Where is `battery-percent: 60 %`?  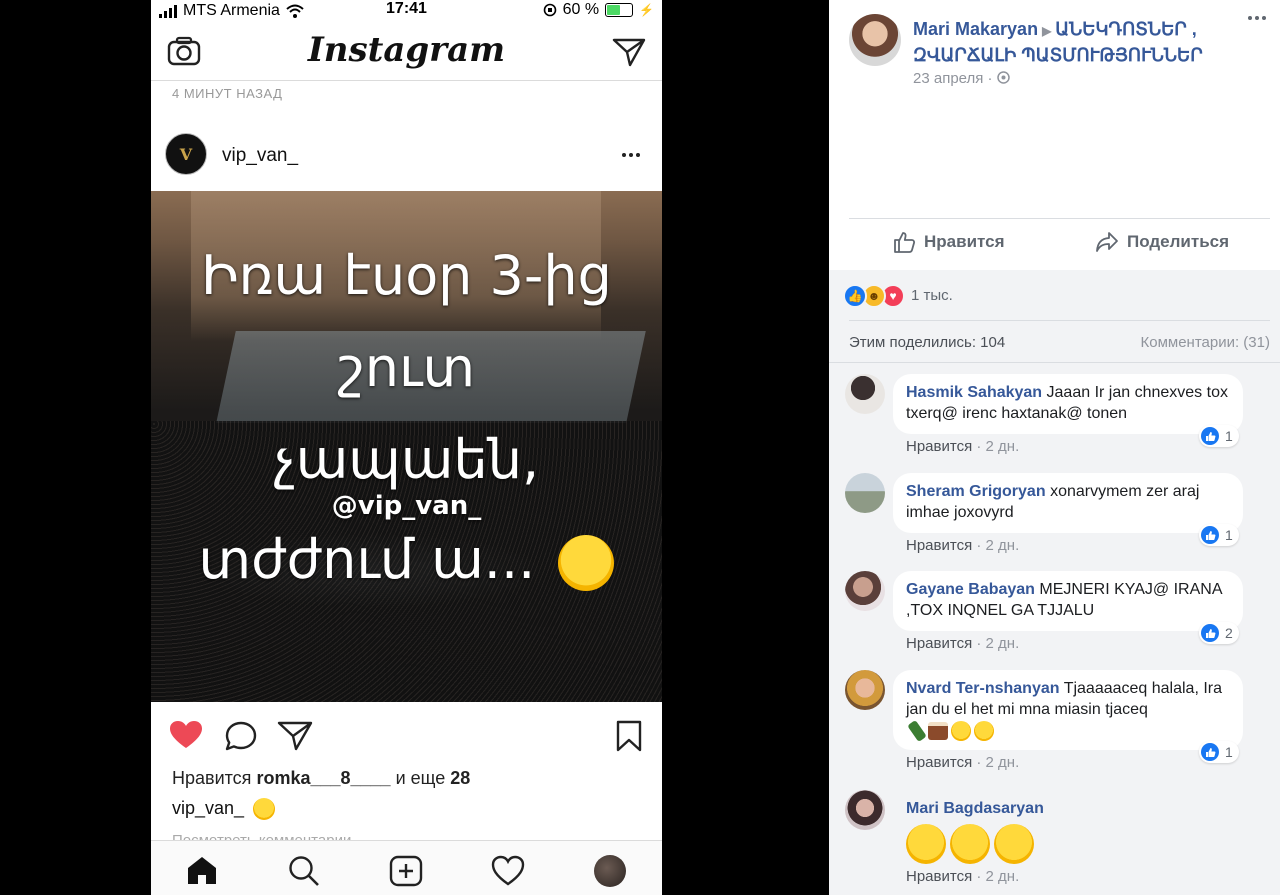
battery-percent: 60 % is located at coordinates (581, 9).